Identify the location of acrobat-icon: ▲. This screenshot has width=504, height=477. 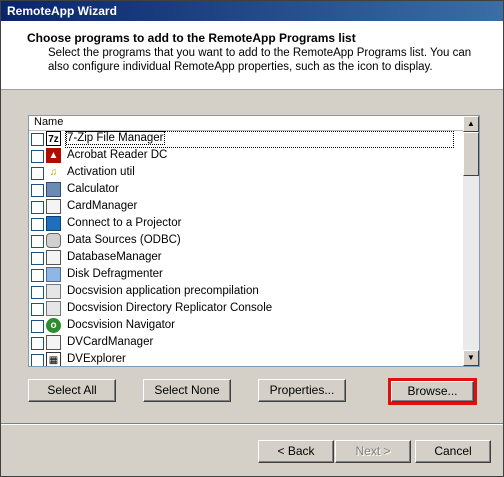
(53, 155).